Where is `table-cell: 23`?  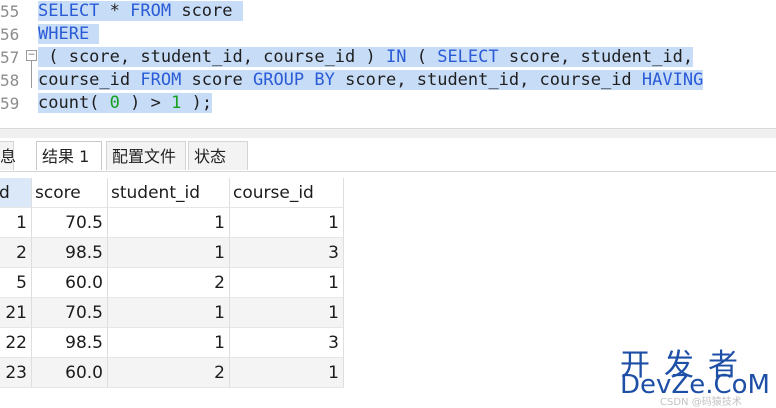 table-cell: 23 is located at coordinates (16, 373).